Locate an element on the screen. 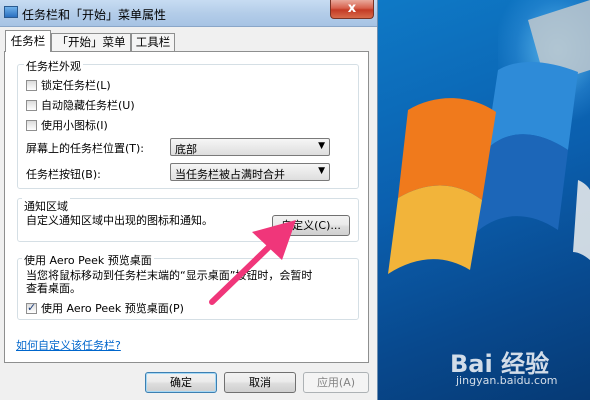  appearance-group-title: 任务栏外观 is located at coordinates (53, 66).